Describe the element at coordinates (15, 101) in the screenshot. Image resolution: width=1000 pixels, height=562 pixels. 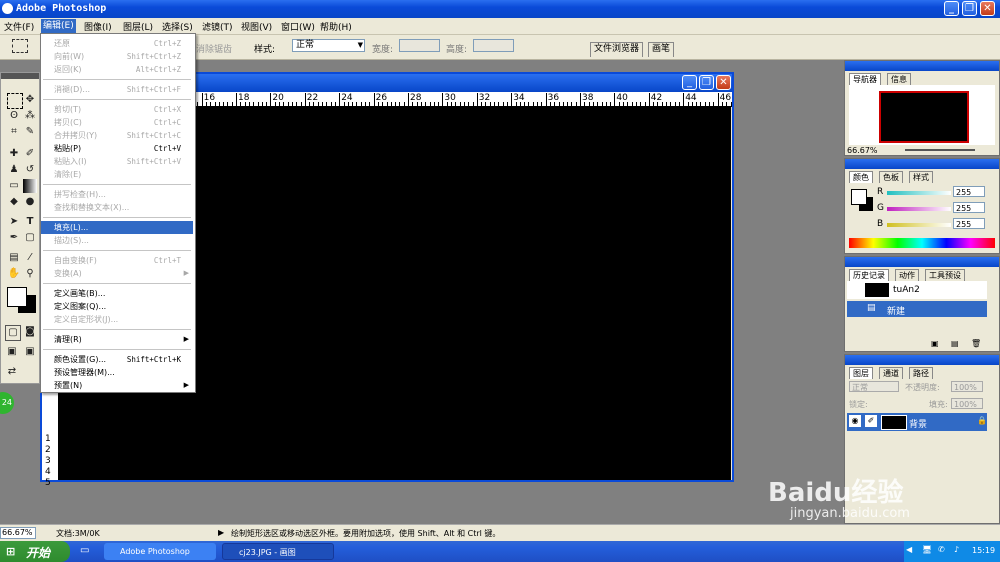
I see `marquee-icon` at that location.